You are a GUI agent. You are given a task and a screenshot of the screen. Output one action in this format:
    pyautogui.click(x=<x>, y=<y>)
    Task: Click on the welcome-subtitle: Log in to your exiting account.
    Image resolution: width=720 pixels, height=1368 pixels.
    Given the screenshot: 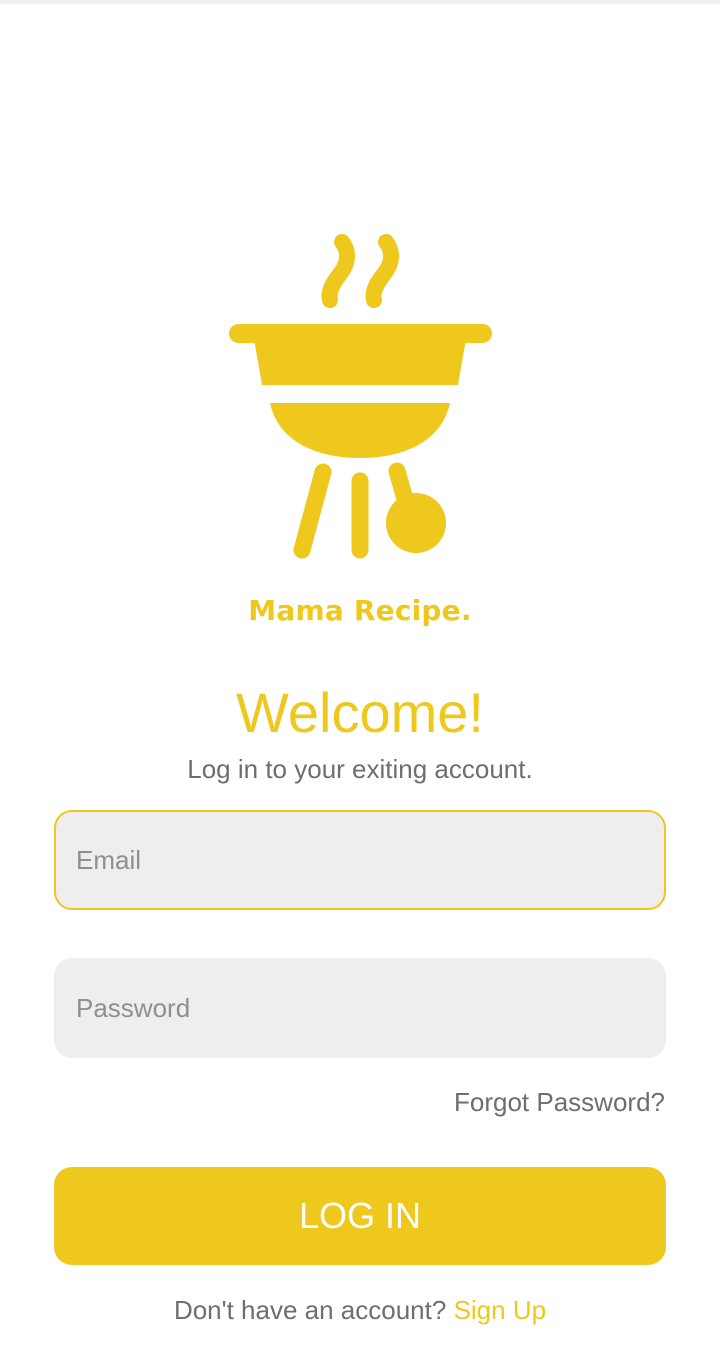 What is the action you would take?
    pyautogui.click(x=360, y=769)
    